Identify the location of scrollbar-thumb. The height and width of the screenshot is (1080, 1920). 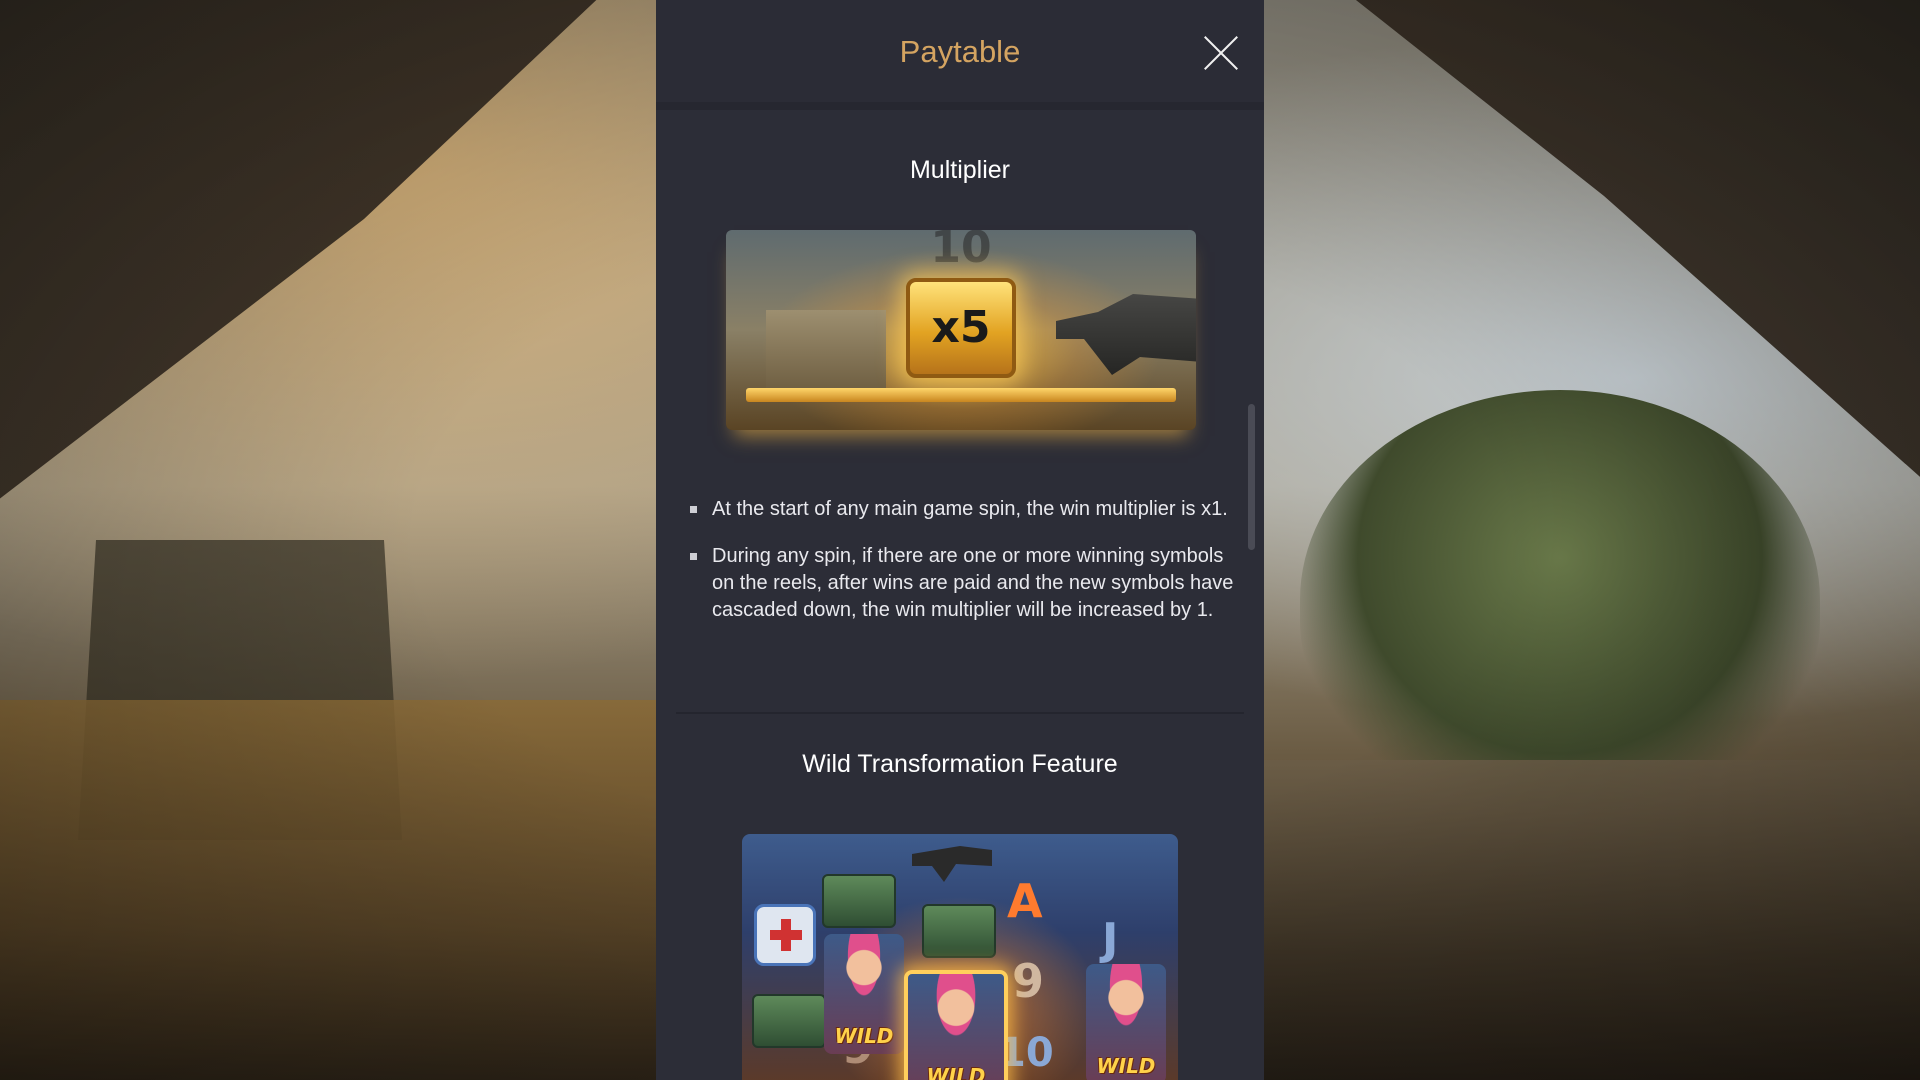
(1251, 477).